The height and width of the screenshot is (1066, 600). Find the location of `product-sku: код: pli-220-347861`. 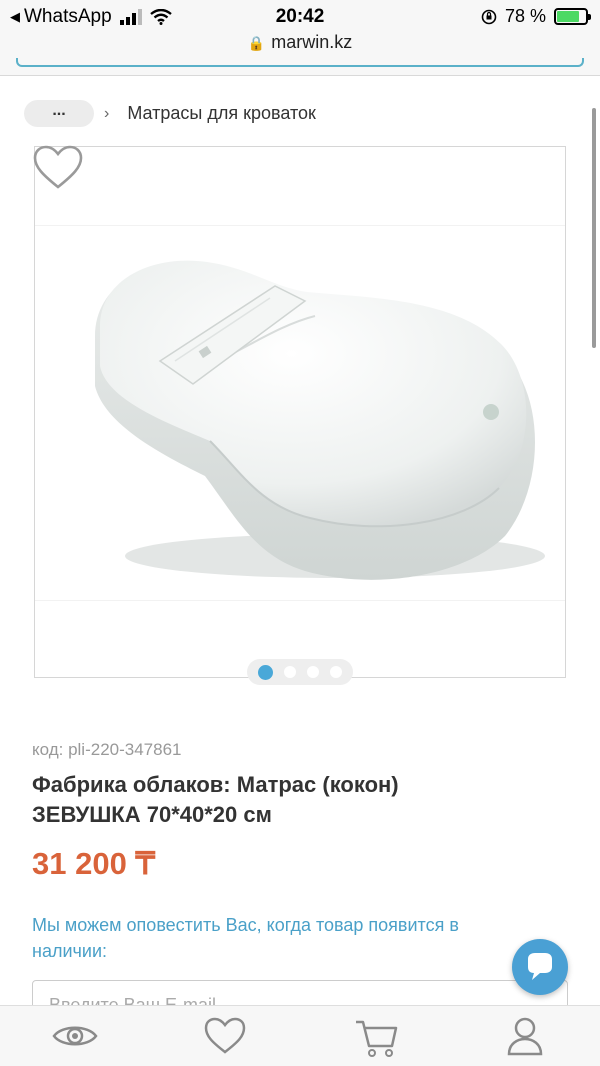

product-sku: код: pli-220-347861 is located at coordinates (107, 749).